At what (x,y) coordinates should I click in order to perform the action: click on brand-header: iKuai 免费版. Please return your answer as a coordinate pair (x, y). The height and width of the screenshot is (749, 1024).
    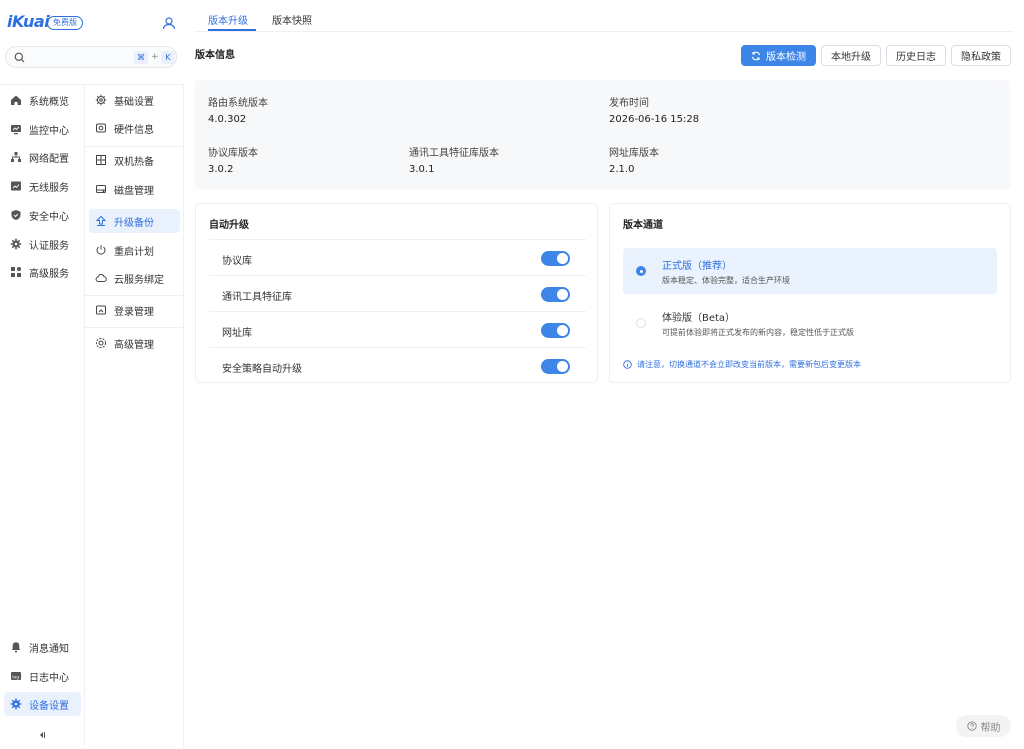
    Looking at the image, I should click on (92, 23).